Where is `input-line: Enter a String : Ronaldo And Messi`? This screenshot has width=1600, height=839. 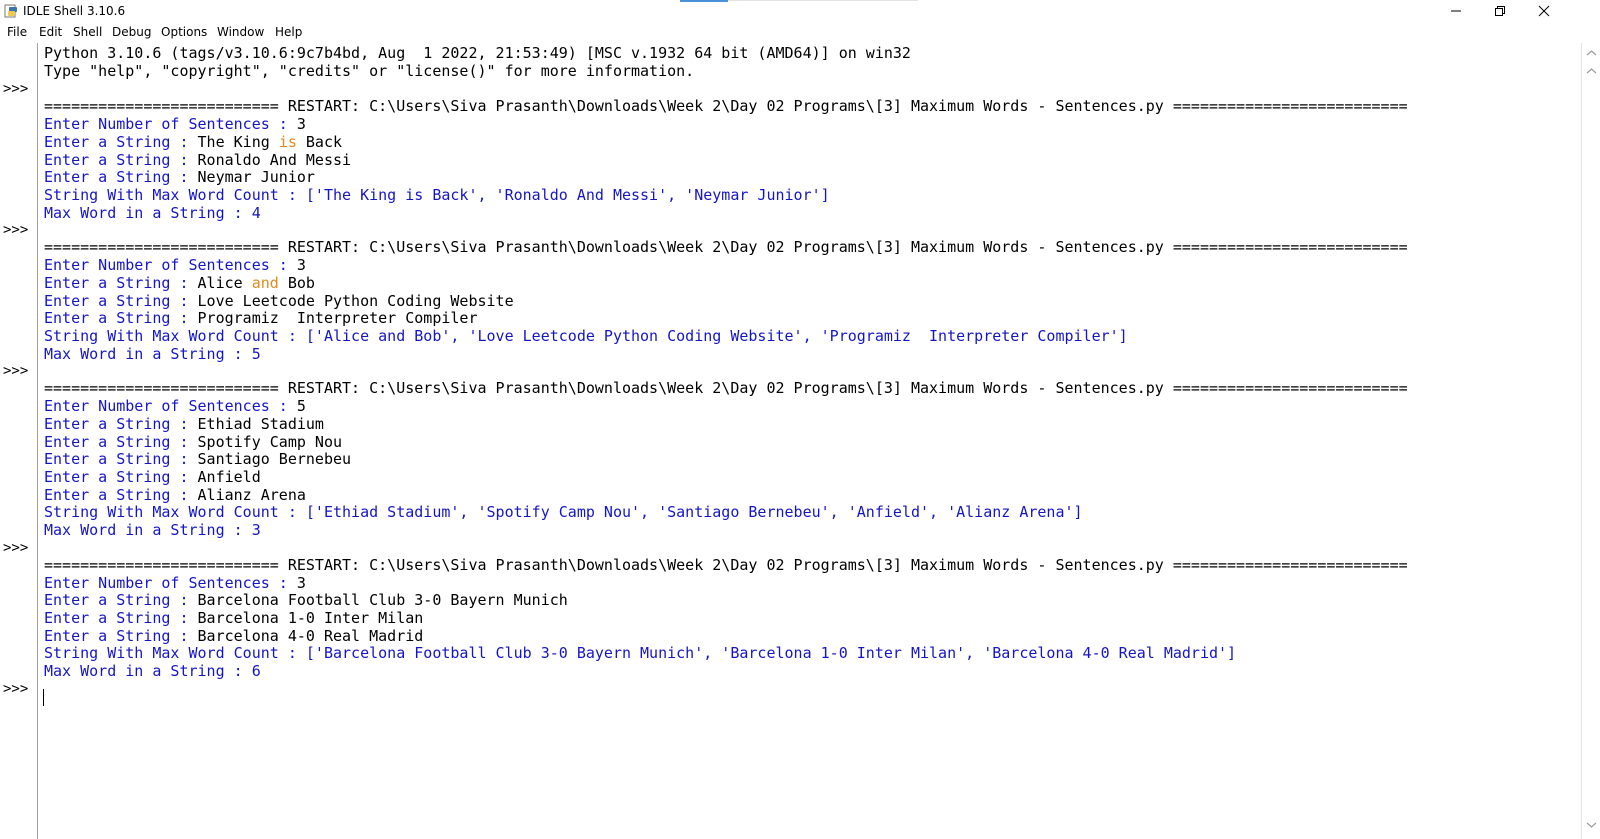
input-line: Enter a String : Ronaldo And Messi is located at coordinates (197, 160).